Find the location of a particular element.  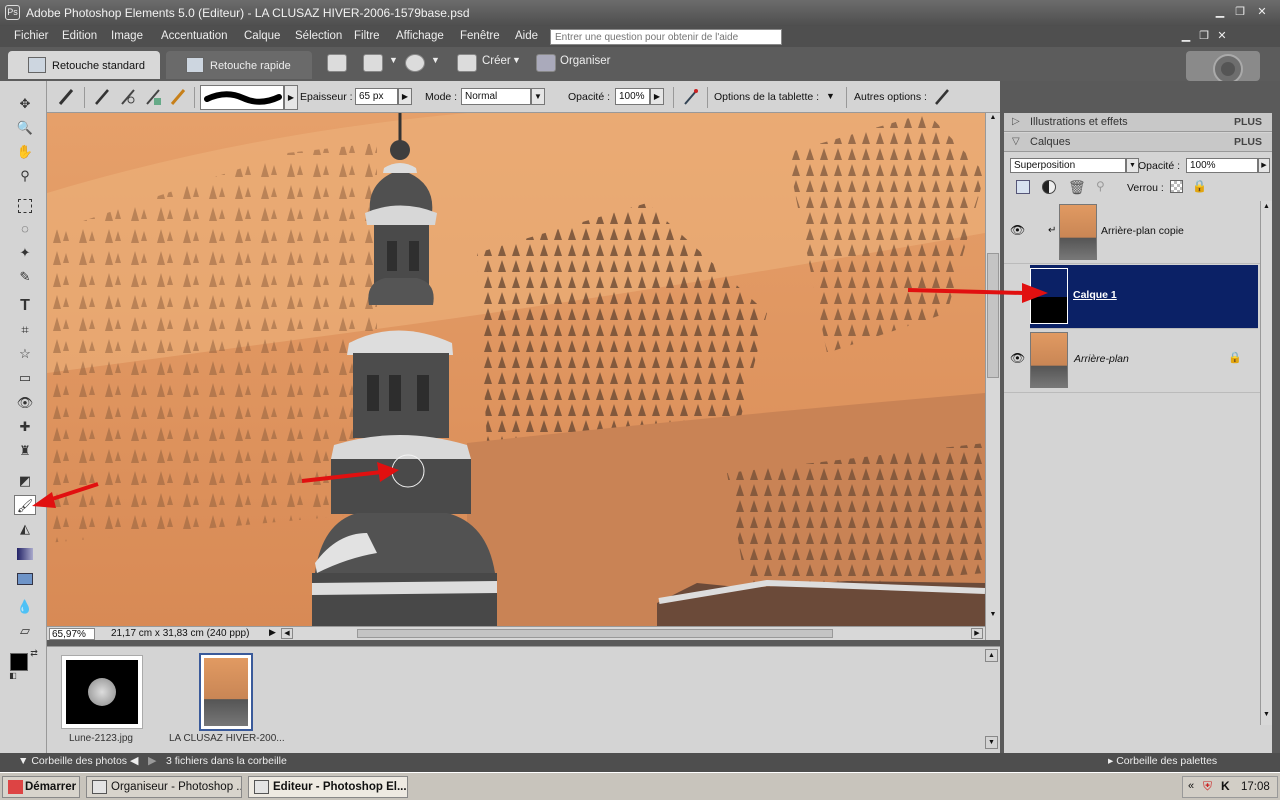

menu-selection: Sélection is located at coordinates (318, 36).